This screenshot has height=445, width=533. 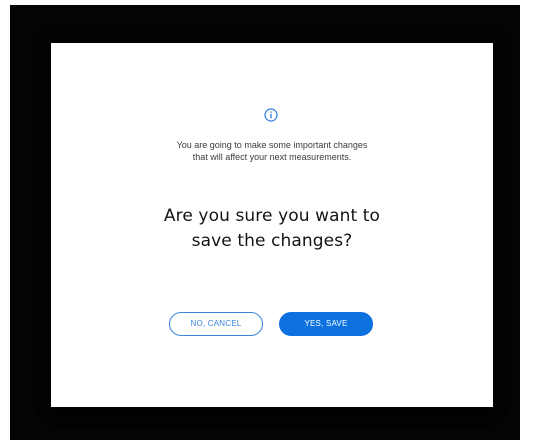 What do you see at coordinates (272, 157) in the screenshot?
I see `dialog-message-line-2: that will affect your next measurements.` at bounding box center [272, 157].